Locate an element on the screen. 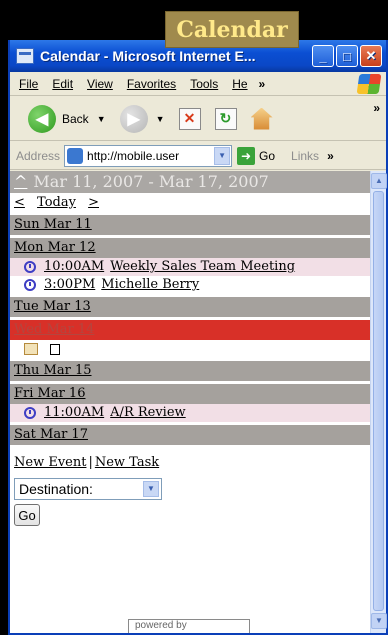 The image size is (388, 635). new-event-link: New Event is located at coordinates (50, 462).